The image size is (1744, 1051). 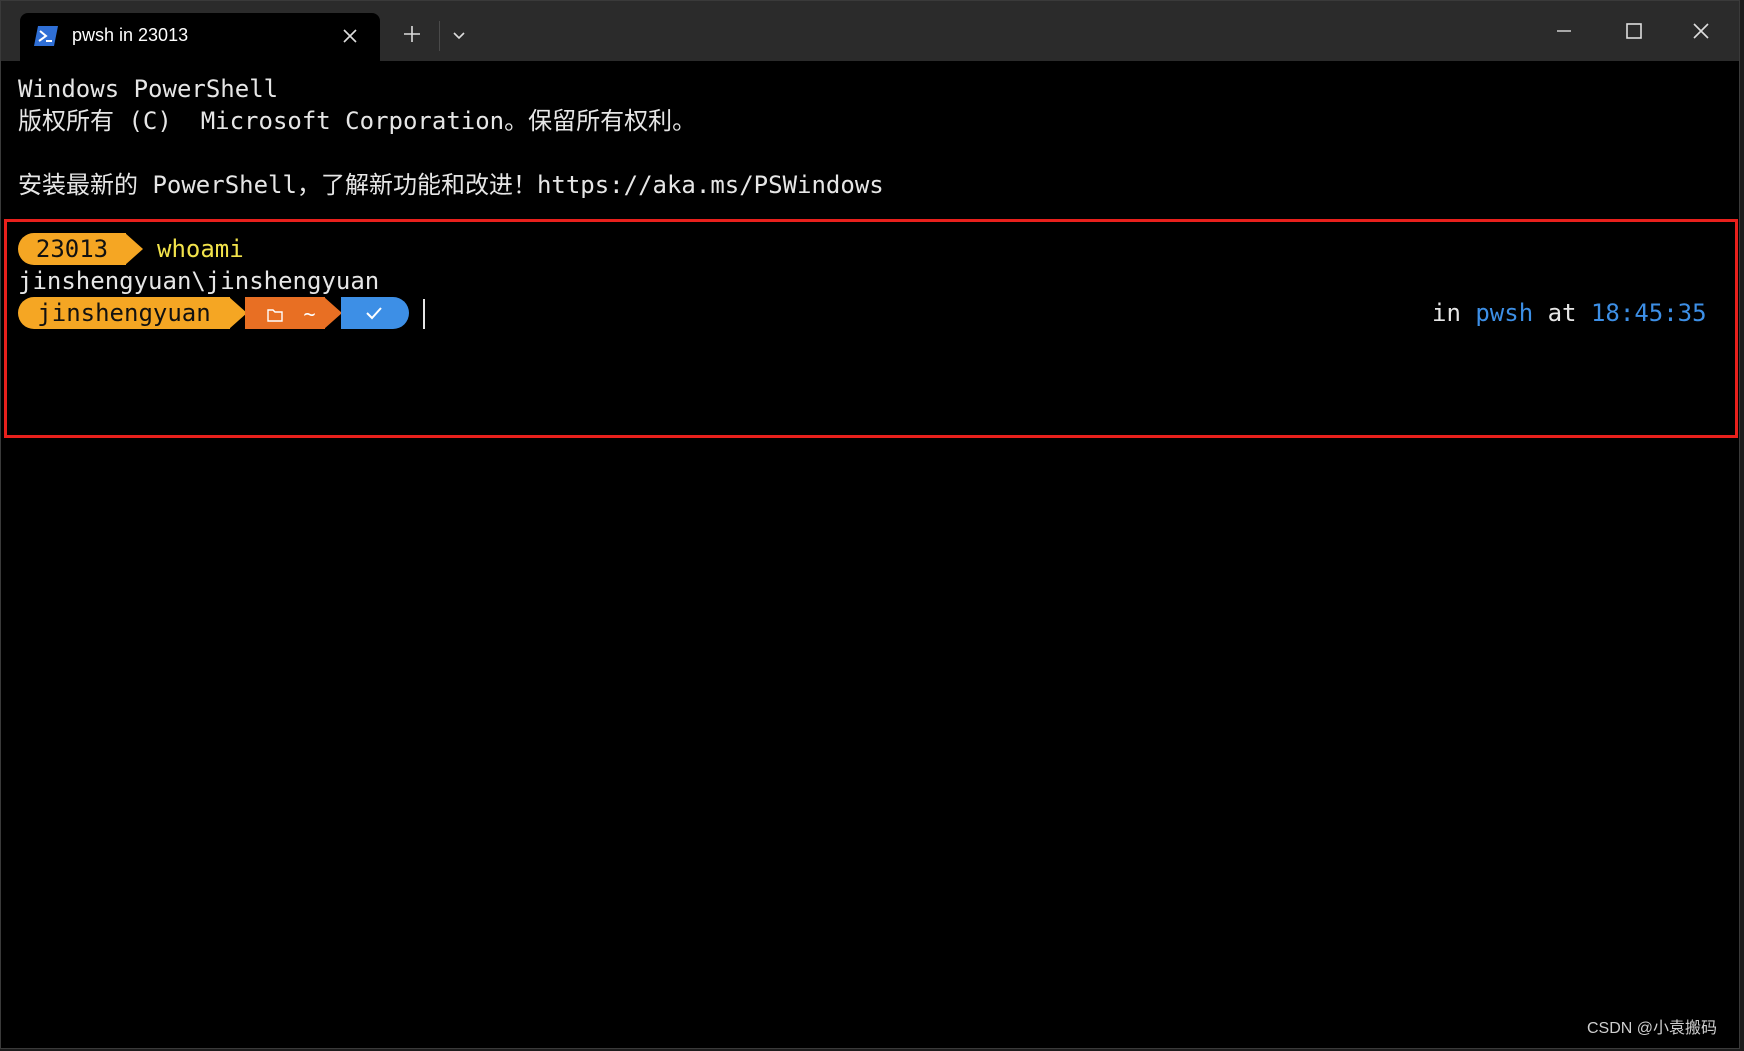 What do you see at coordinates (350, 36) in the screenshot?
I see `close-icon` at bounding box center [350, 36].